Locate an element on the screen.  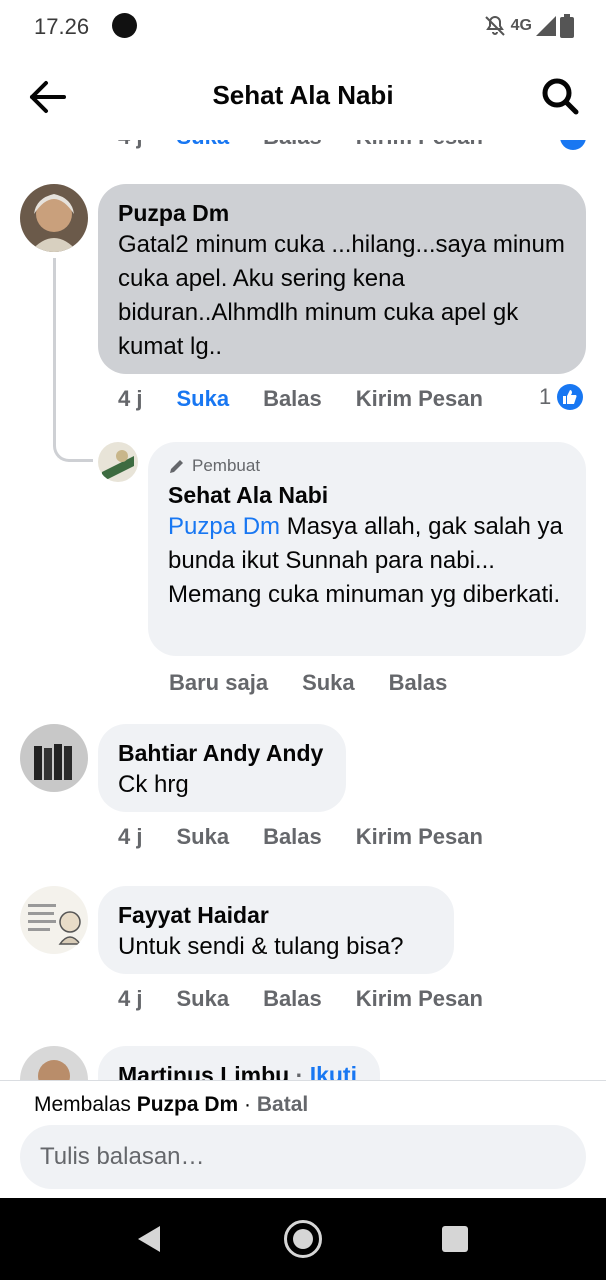
reply-composer: Membalas Puzpa Dm · Batal is located at coordinates (303, 1139).